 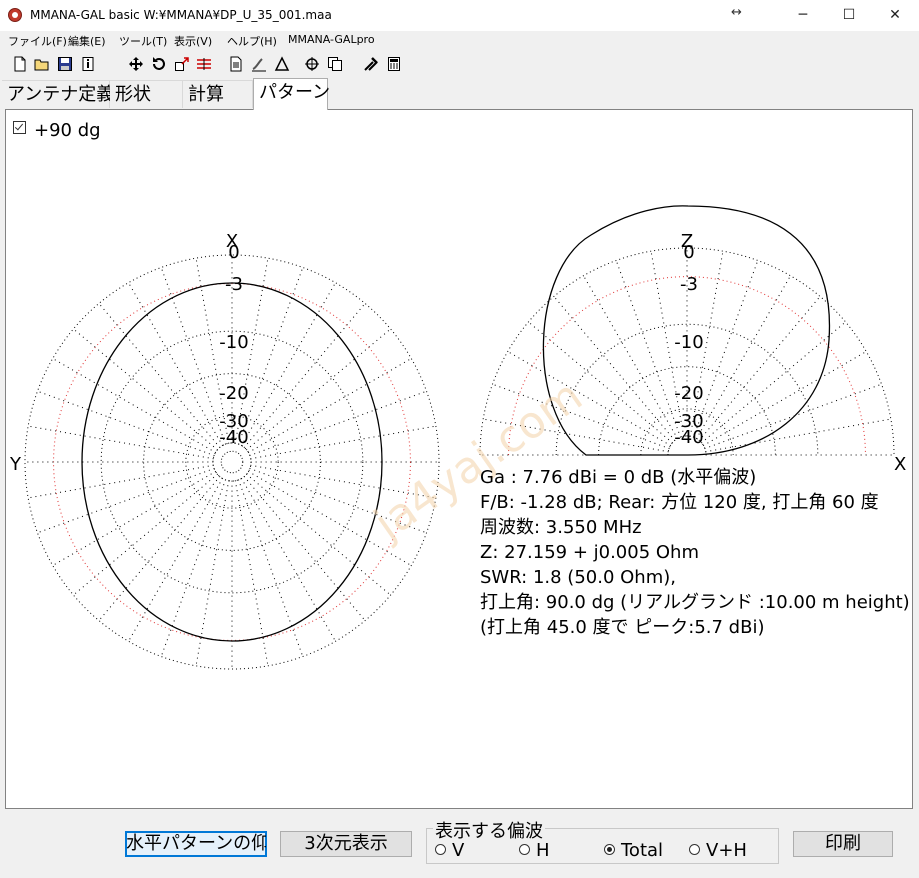 I want to click on info-impedance: Z: 27.159 + j0.005 Ohm, so click(x=589, y=552).